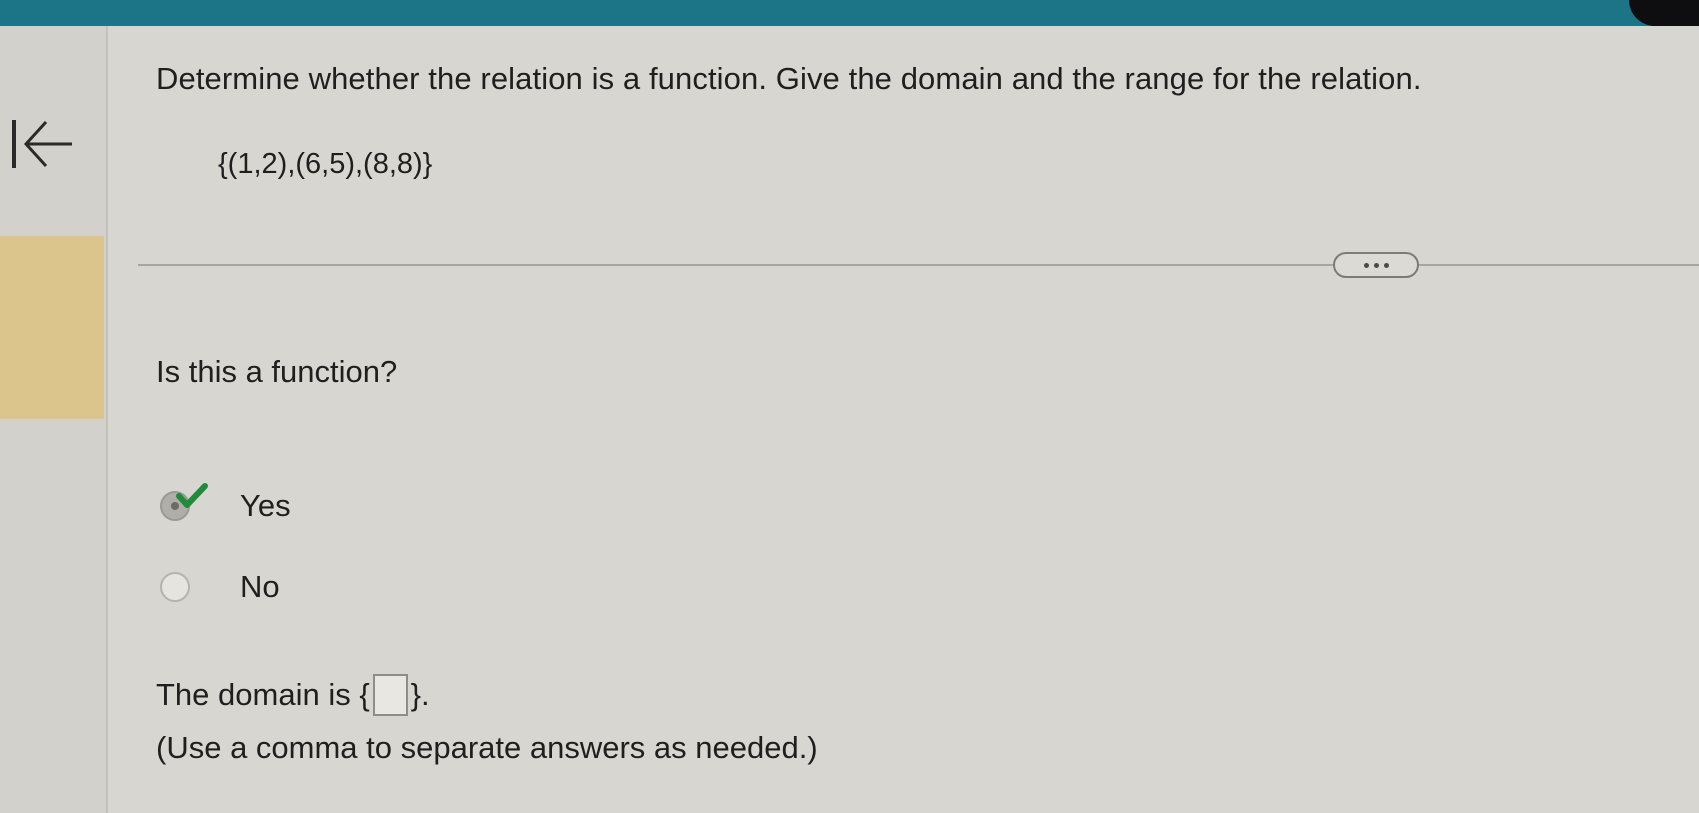 The height and width of the screenshot is (813, 1699). Describe the element at coordinates (265, 505) in the screenshot. I see `option-yes-label: Yes` at that location.